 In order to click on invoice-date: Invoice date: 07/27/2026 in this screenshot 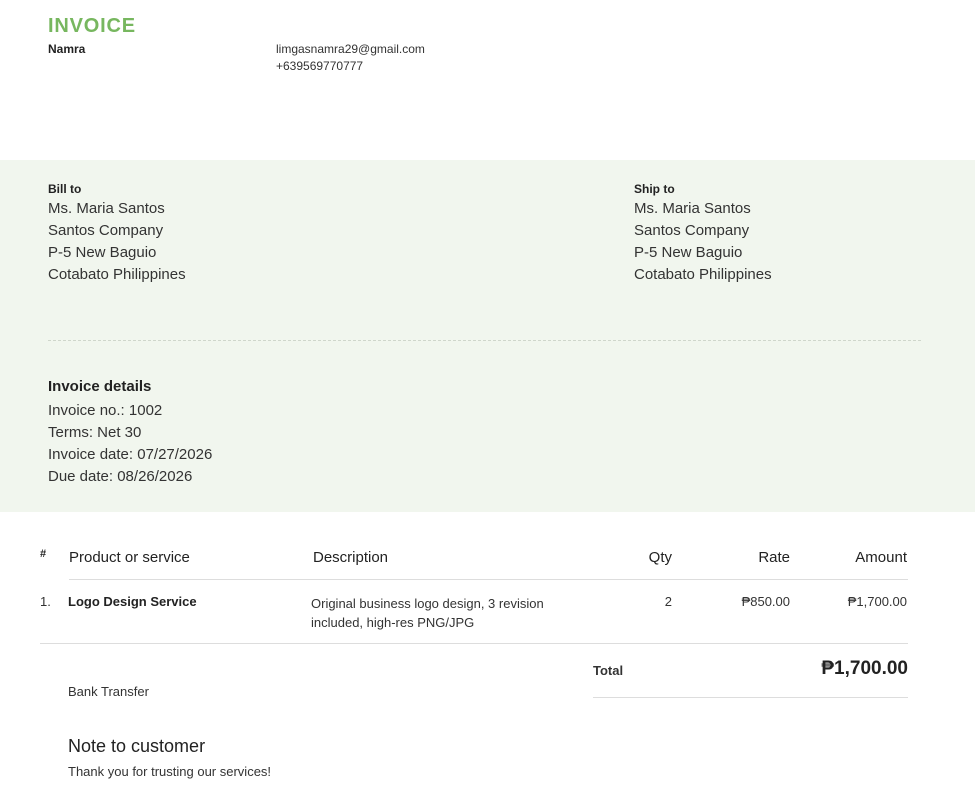, I will do `click(130, 454)`.